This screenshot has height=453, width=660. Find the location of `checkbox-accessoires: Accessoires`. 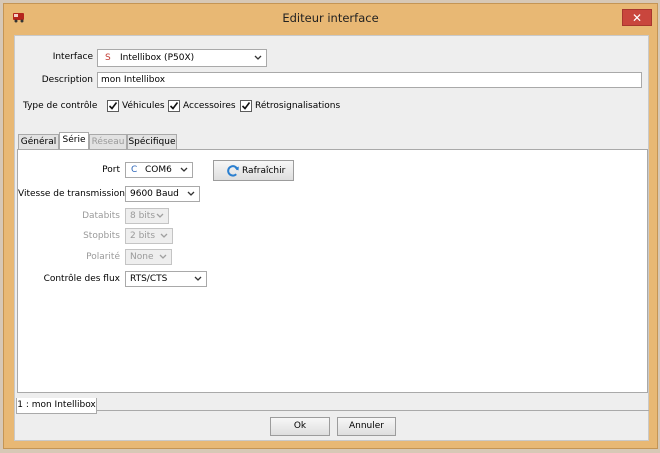

checkbox-accessoires: Accessoires is located at coordinates (204, 107).